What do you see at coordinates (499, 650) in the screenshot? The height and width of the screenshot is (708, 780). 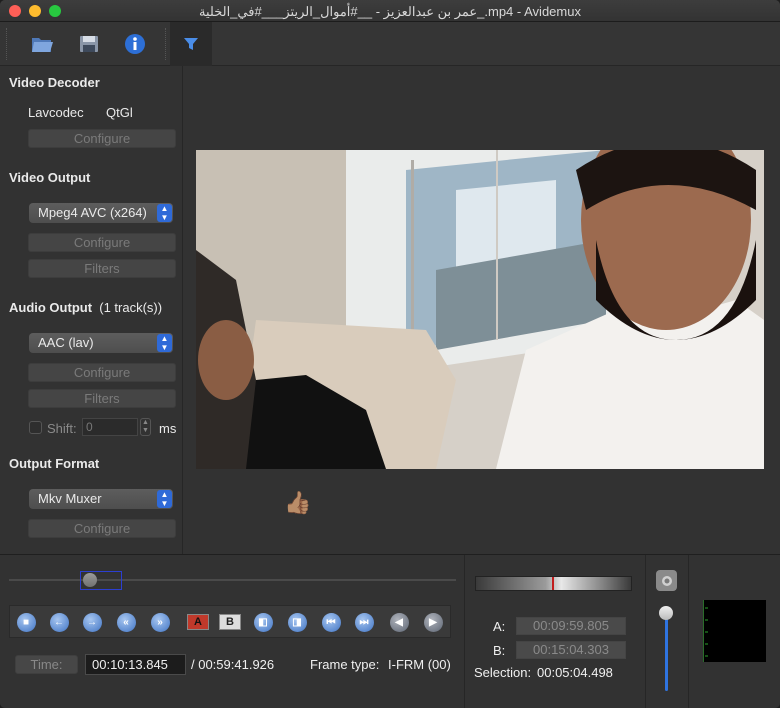 I see `marker-b-label: B:` at bounding box center [499, 650].